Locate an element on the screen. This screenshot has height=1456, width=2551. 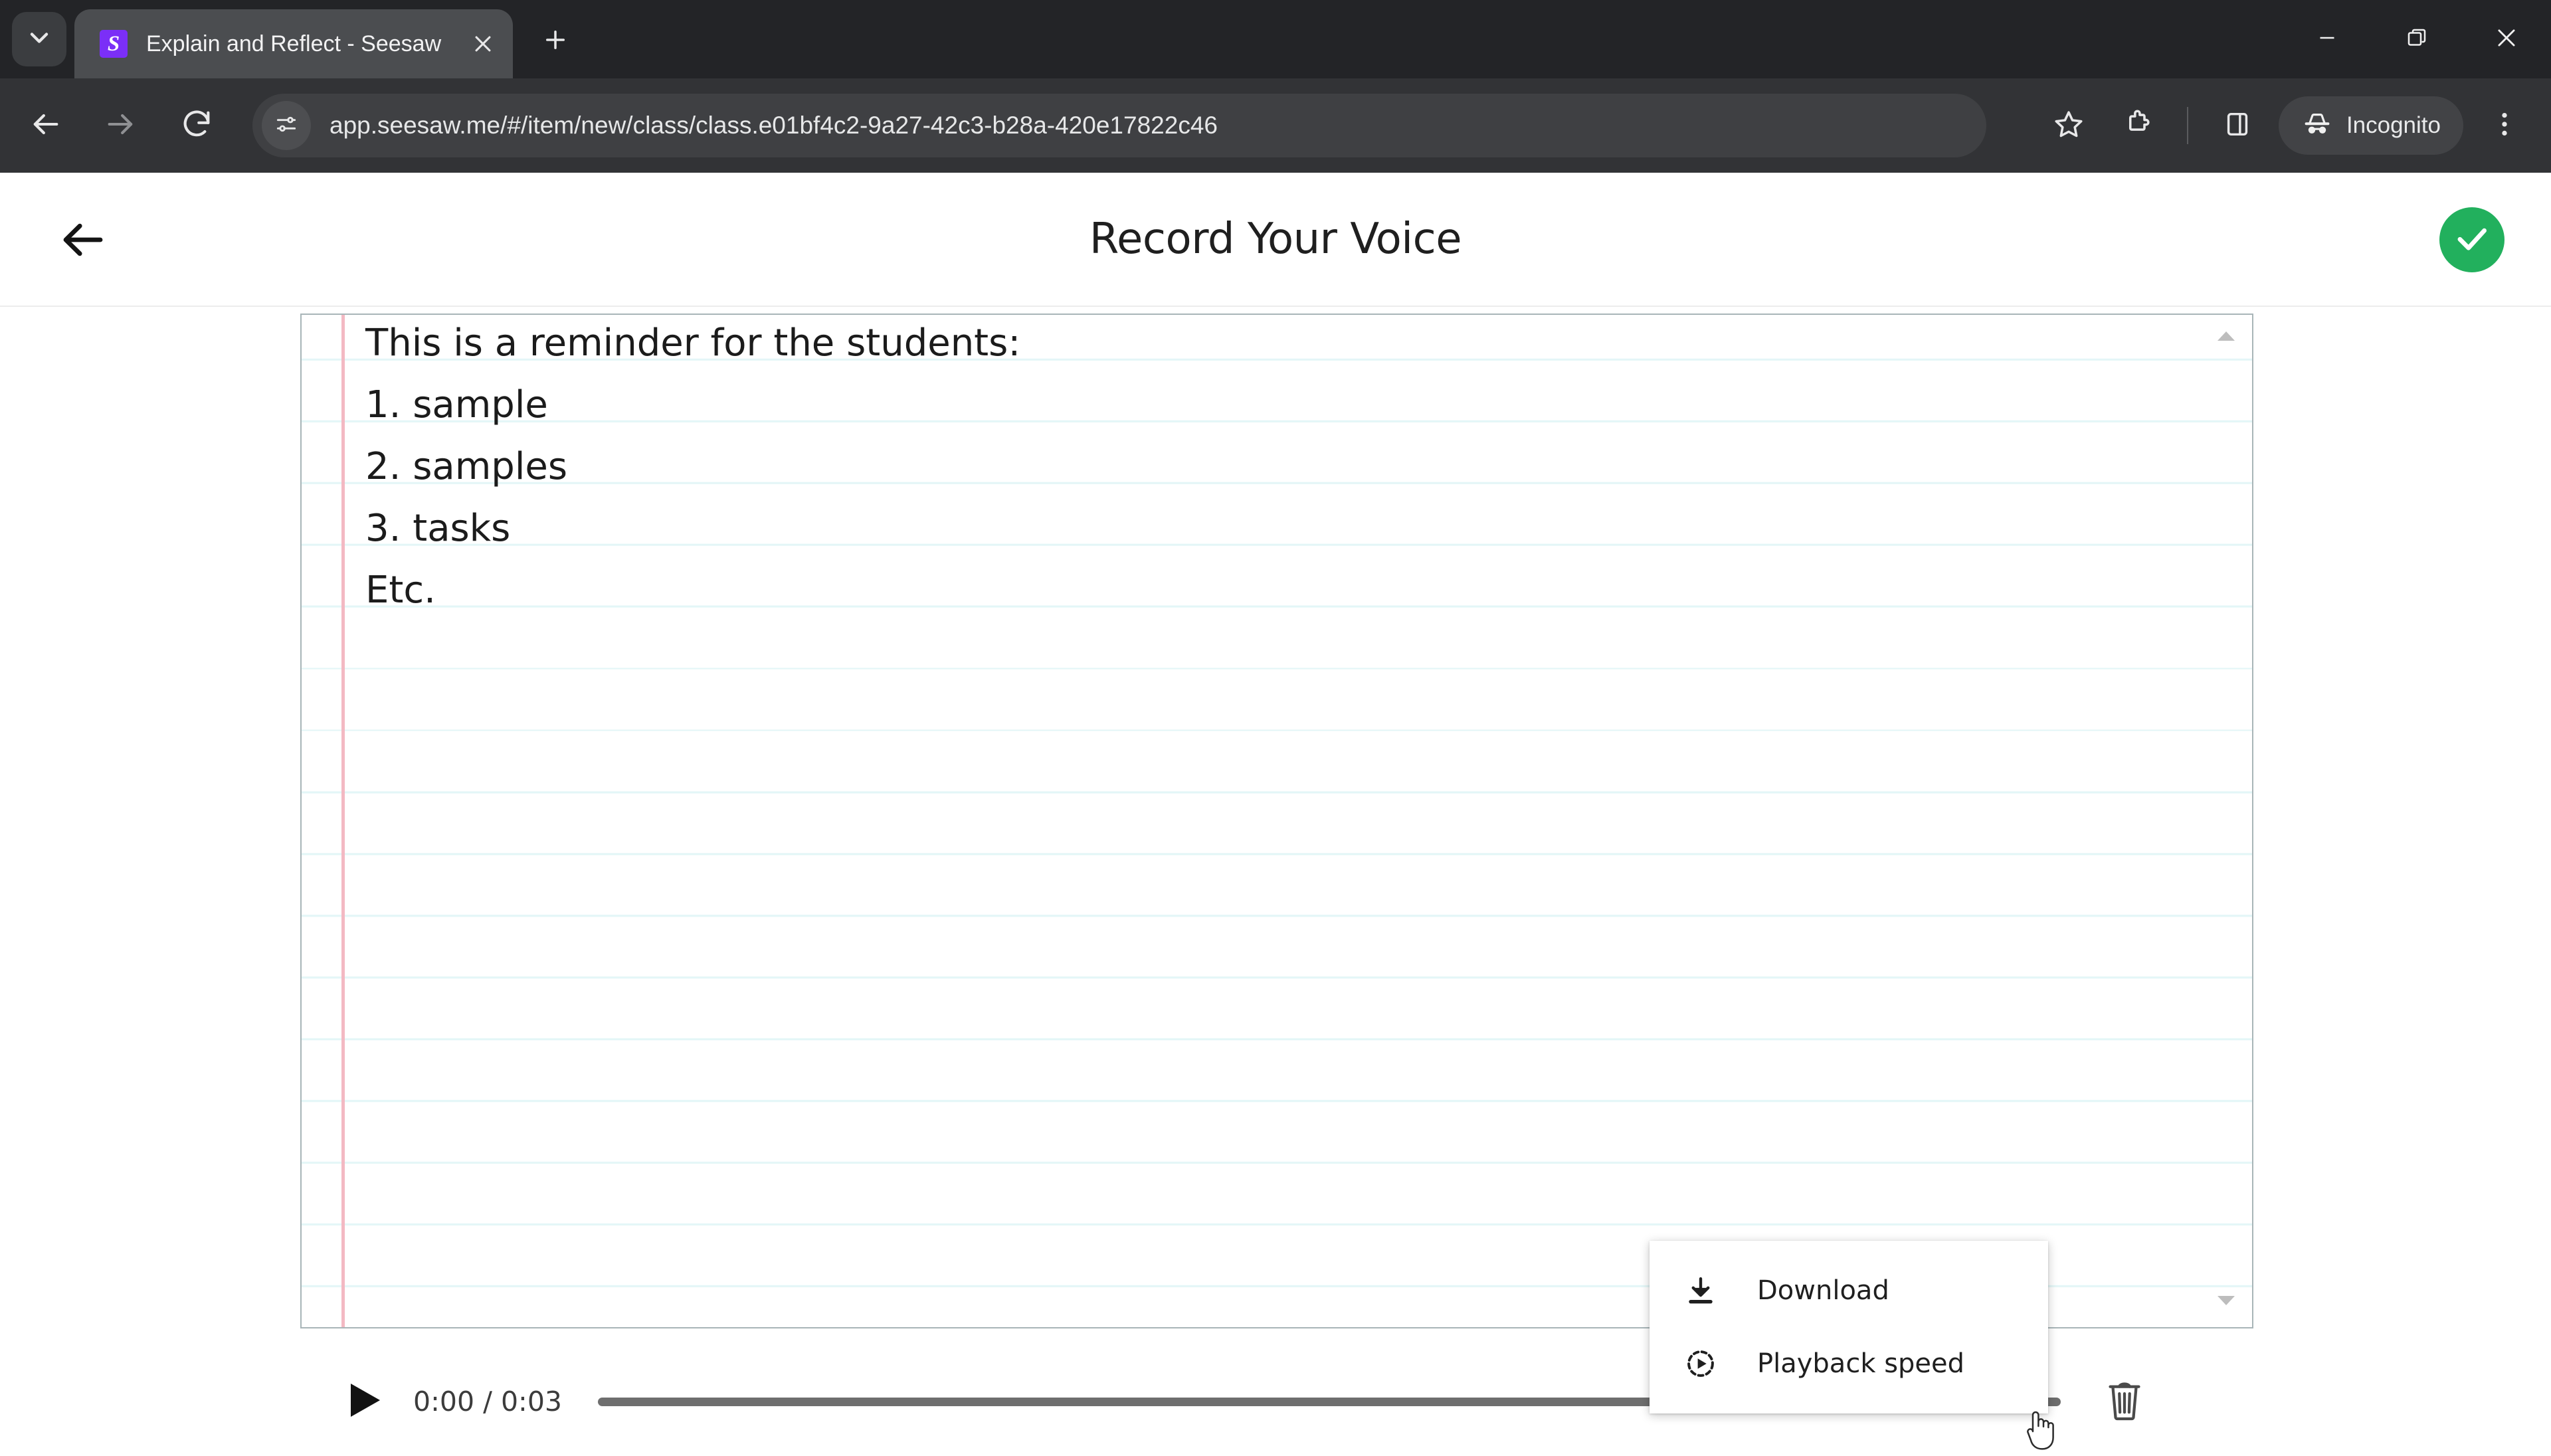
maximize-restore-button is located at coordinates (2416, 39).